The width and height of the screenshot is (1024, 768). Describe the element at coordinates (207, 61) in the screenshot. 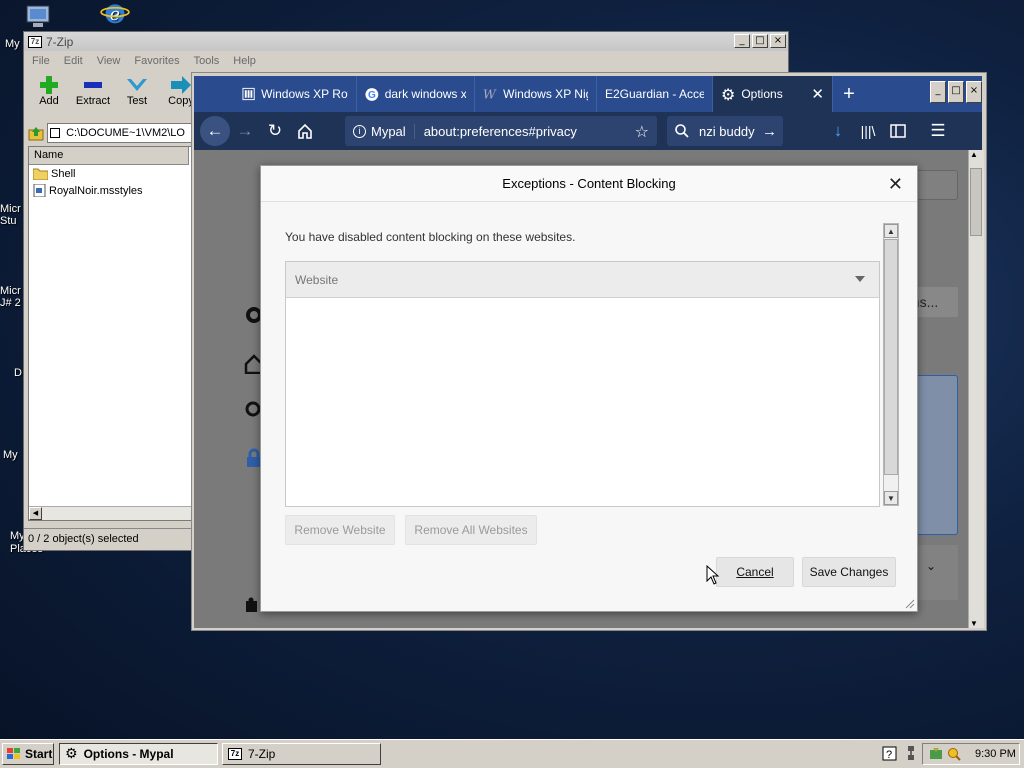

I see `menu-tools: Tools` at that location.